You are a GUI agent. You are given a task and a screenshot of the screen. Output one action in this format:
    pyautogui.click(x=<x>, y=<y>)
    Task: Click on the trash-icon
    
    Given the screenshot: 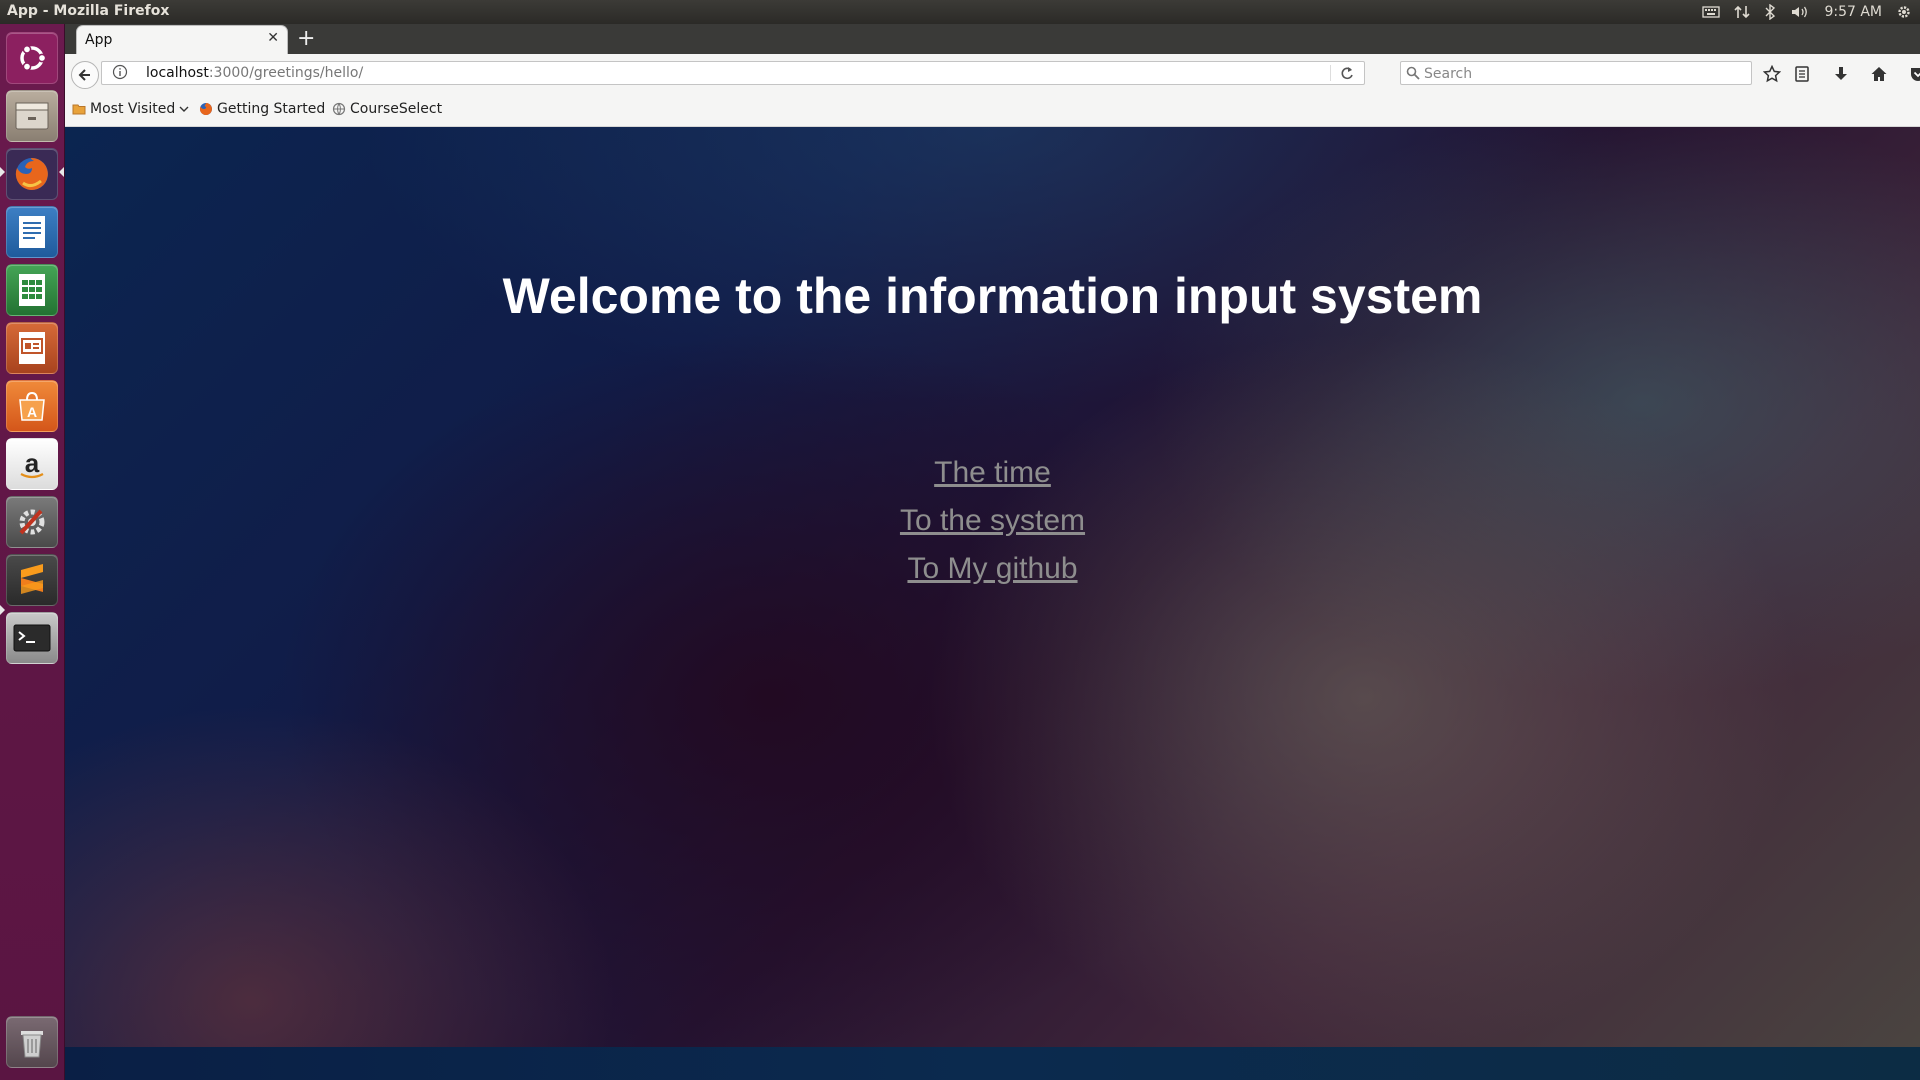 What is the action you would take?
    pyautogui.click(x=32, y=1042)
    